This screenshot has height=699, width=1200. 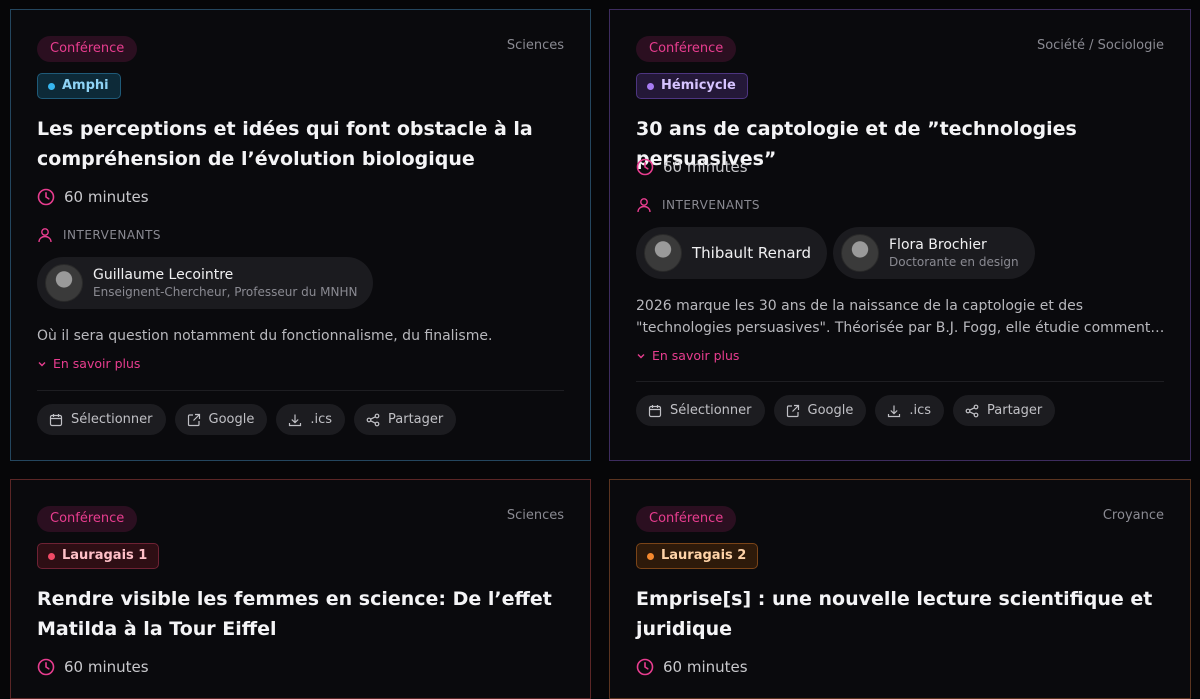 What do you see at coordinates (1133, 515) in the screenshot?
I see `event-category: Croyance` at bounding box center [1133, 515].